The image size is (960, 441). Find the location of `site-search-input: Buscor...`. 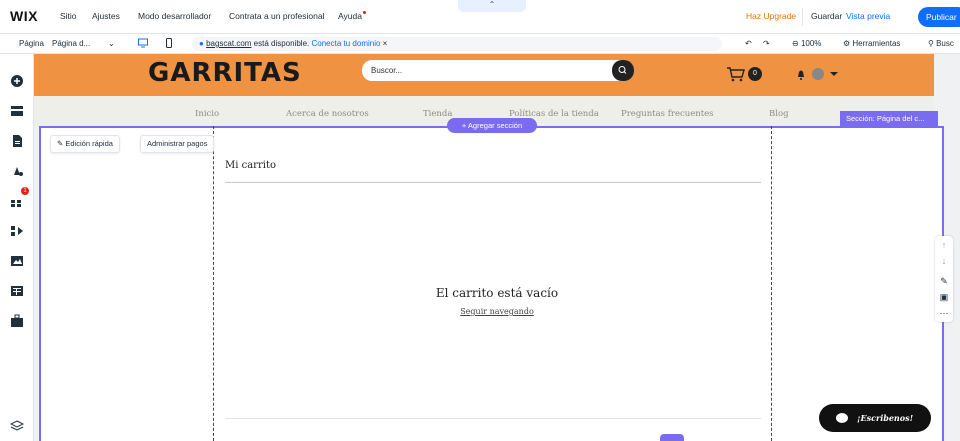

site-search-input: Buscor... is located at coordinates (498, 70).